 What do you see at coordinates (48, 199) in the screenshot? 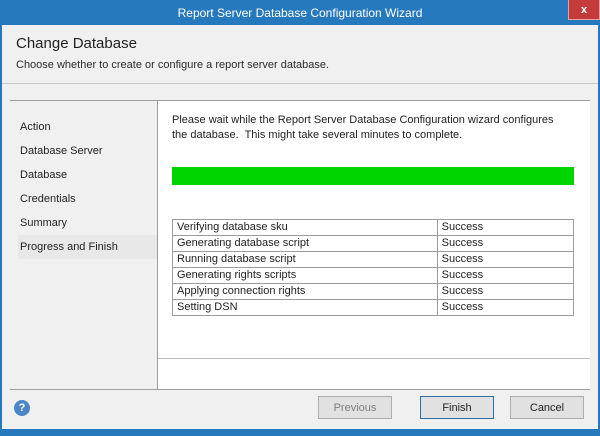
I see `sidebar-item-label: Credentials` at bounding box center [48, 199].